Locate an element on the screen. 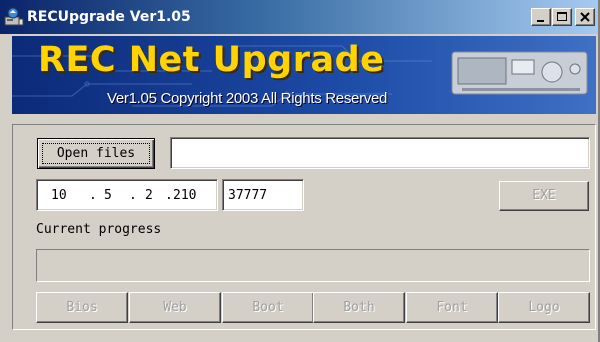 The width and height of the screenshot is (600, 342). dvr-device-image is located at coordinates (519, 73).